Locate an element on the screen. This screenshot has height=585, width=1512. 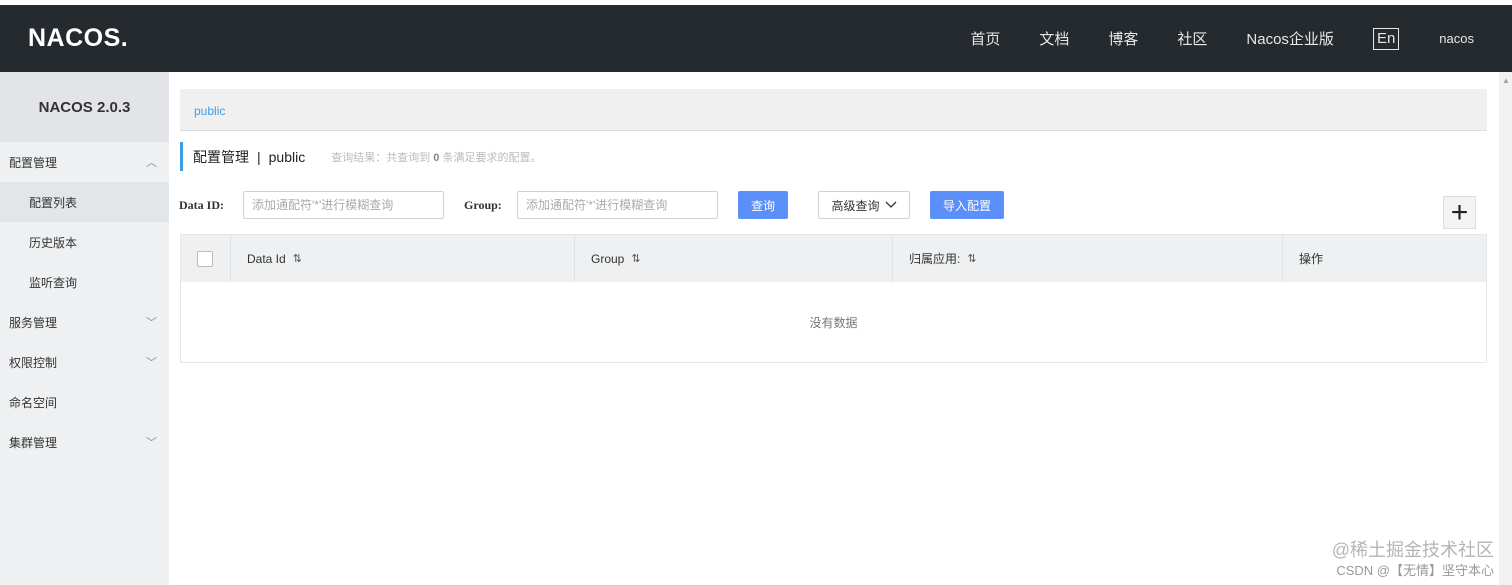
result-count: 0 is located at coordinates (436, 157).